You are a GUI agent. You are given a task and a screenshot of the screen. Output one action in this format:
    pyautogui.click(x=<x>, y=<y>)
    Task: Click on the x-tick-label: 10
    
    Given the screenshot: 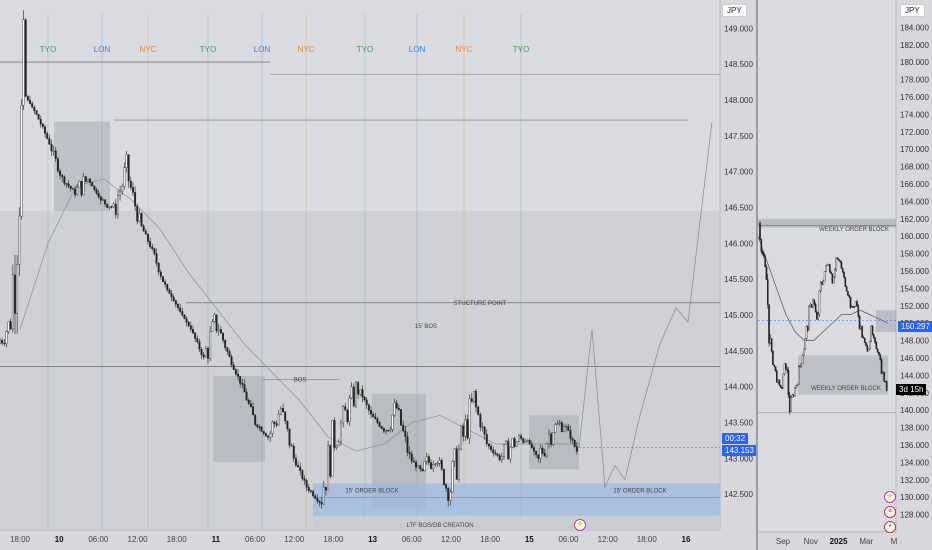 What is the action you would take?
    pyautogui.click(x=59, y=539)
    